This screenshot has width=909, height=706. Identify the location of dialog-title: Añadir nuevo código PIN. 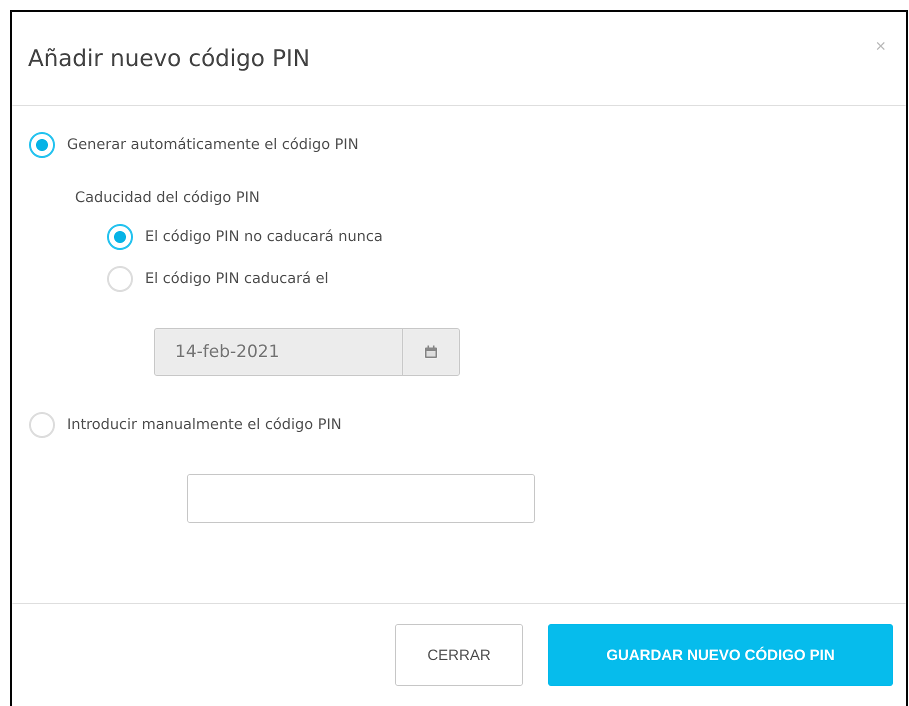
(169, 59).